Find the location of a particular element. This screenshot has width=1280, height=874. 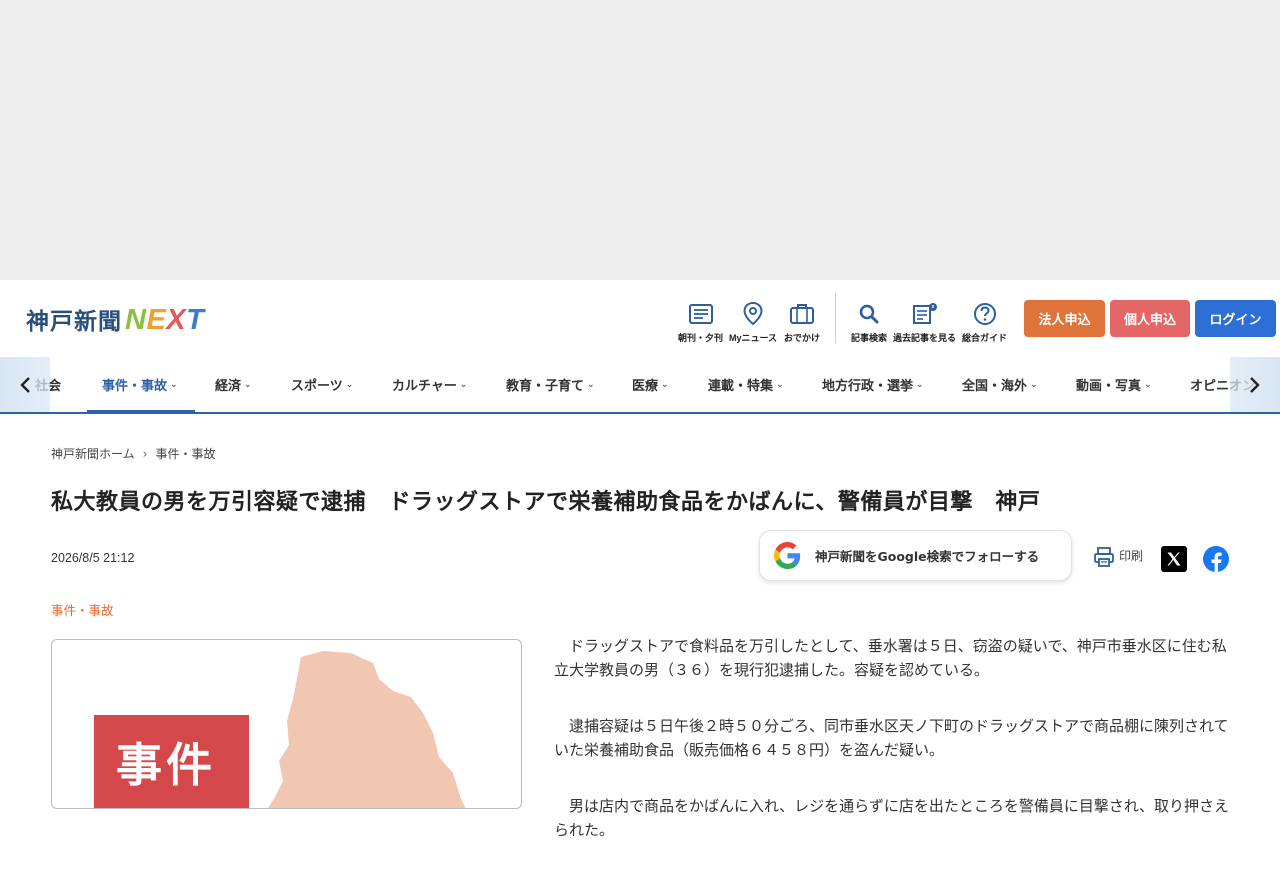

logo-next-letter: E is located at coordinates (156, 320).